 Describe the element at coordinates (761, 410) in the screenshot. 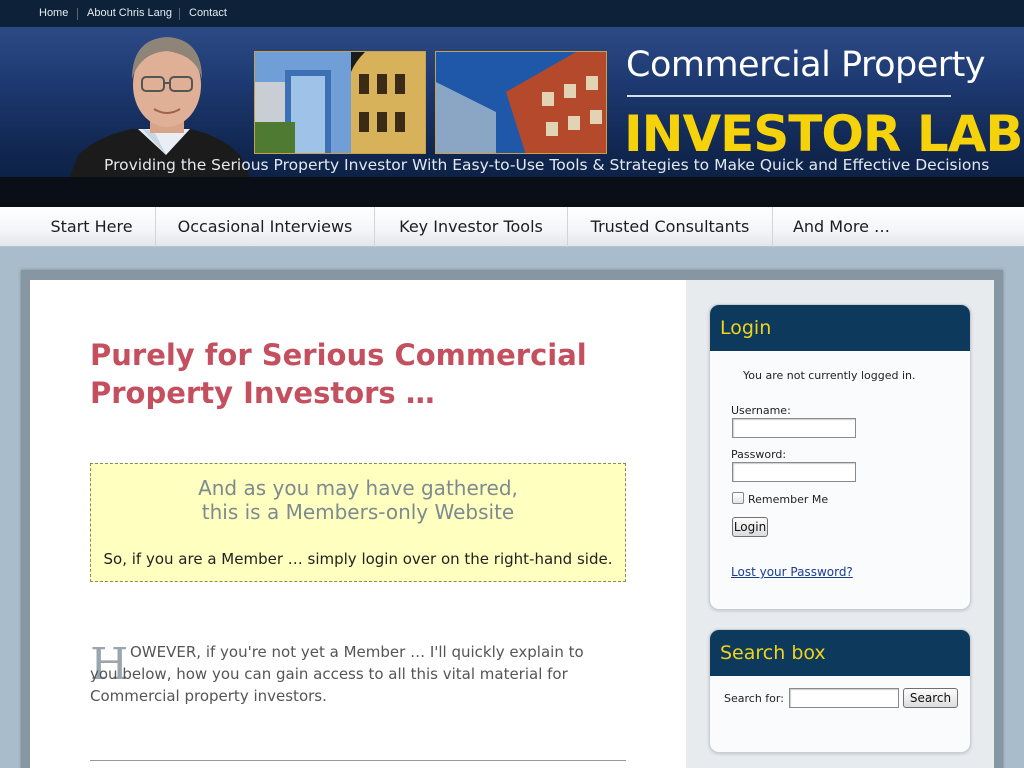

I see `username-label: Username:` at that location.